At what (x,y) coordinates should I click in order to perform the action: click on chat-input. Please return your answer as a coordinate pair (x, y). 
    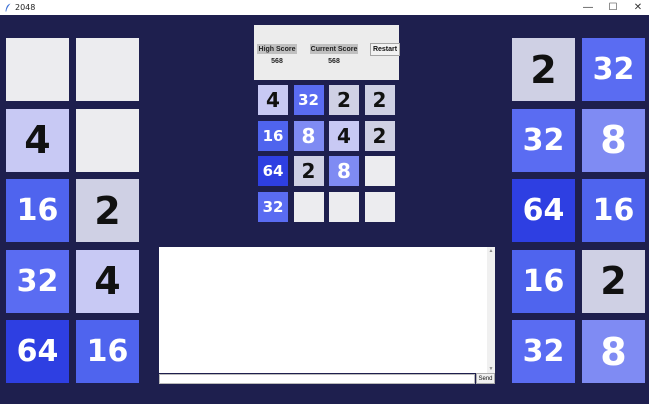
    Looking at the image, I should click on (317, 379).